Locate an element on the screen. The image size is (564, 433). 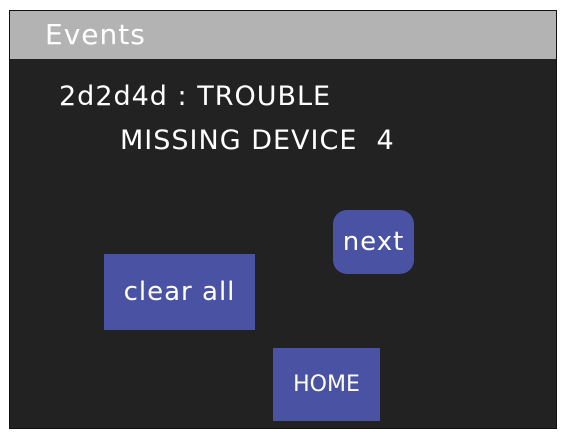
event-description: MISSING DEVICE 4 is located at coordinates (257, 140).